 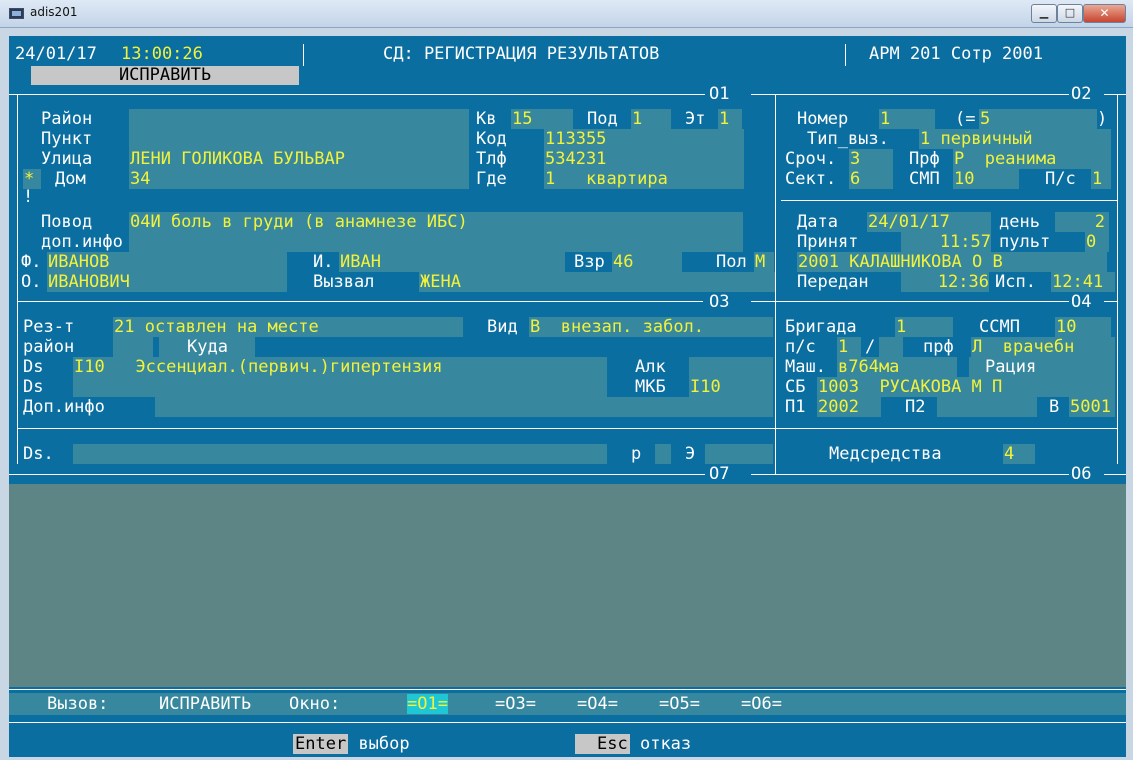 What do you see at coordinates (1060, 179) in the screenshot?
I see `ps-label: П/с` at bounding box center [1060, 179].